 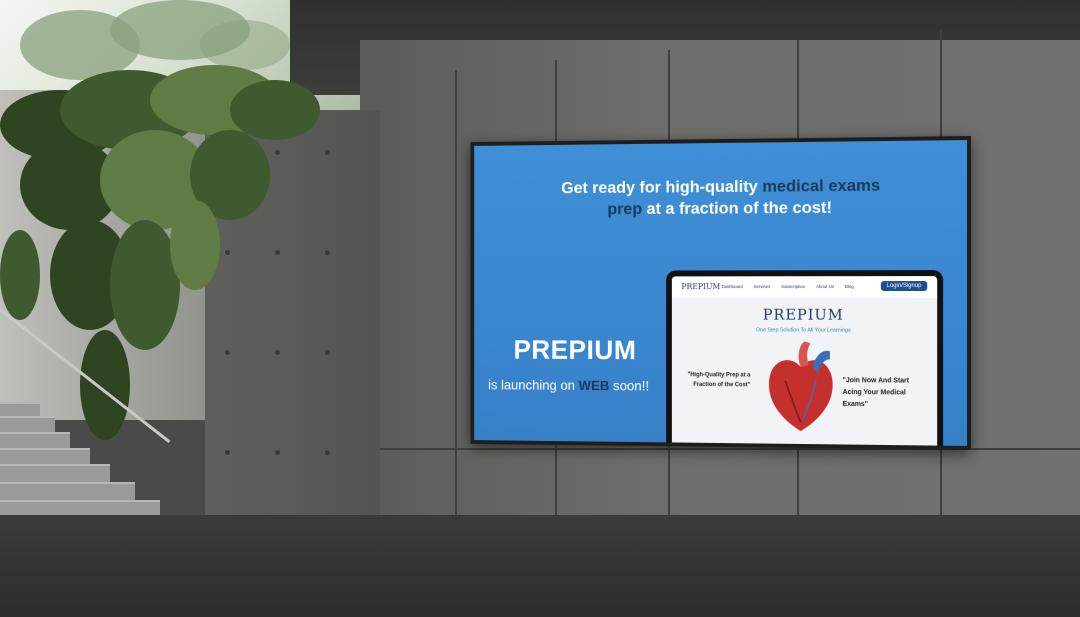 What do you see at coordinates (804, 315) in the screenshot?
I see `tablet-brand: PREPIUM` at bounding box center [804, 315].